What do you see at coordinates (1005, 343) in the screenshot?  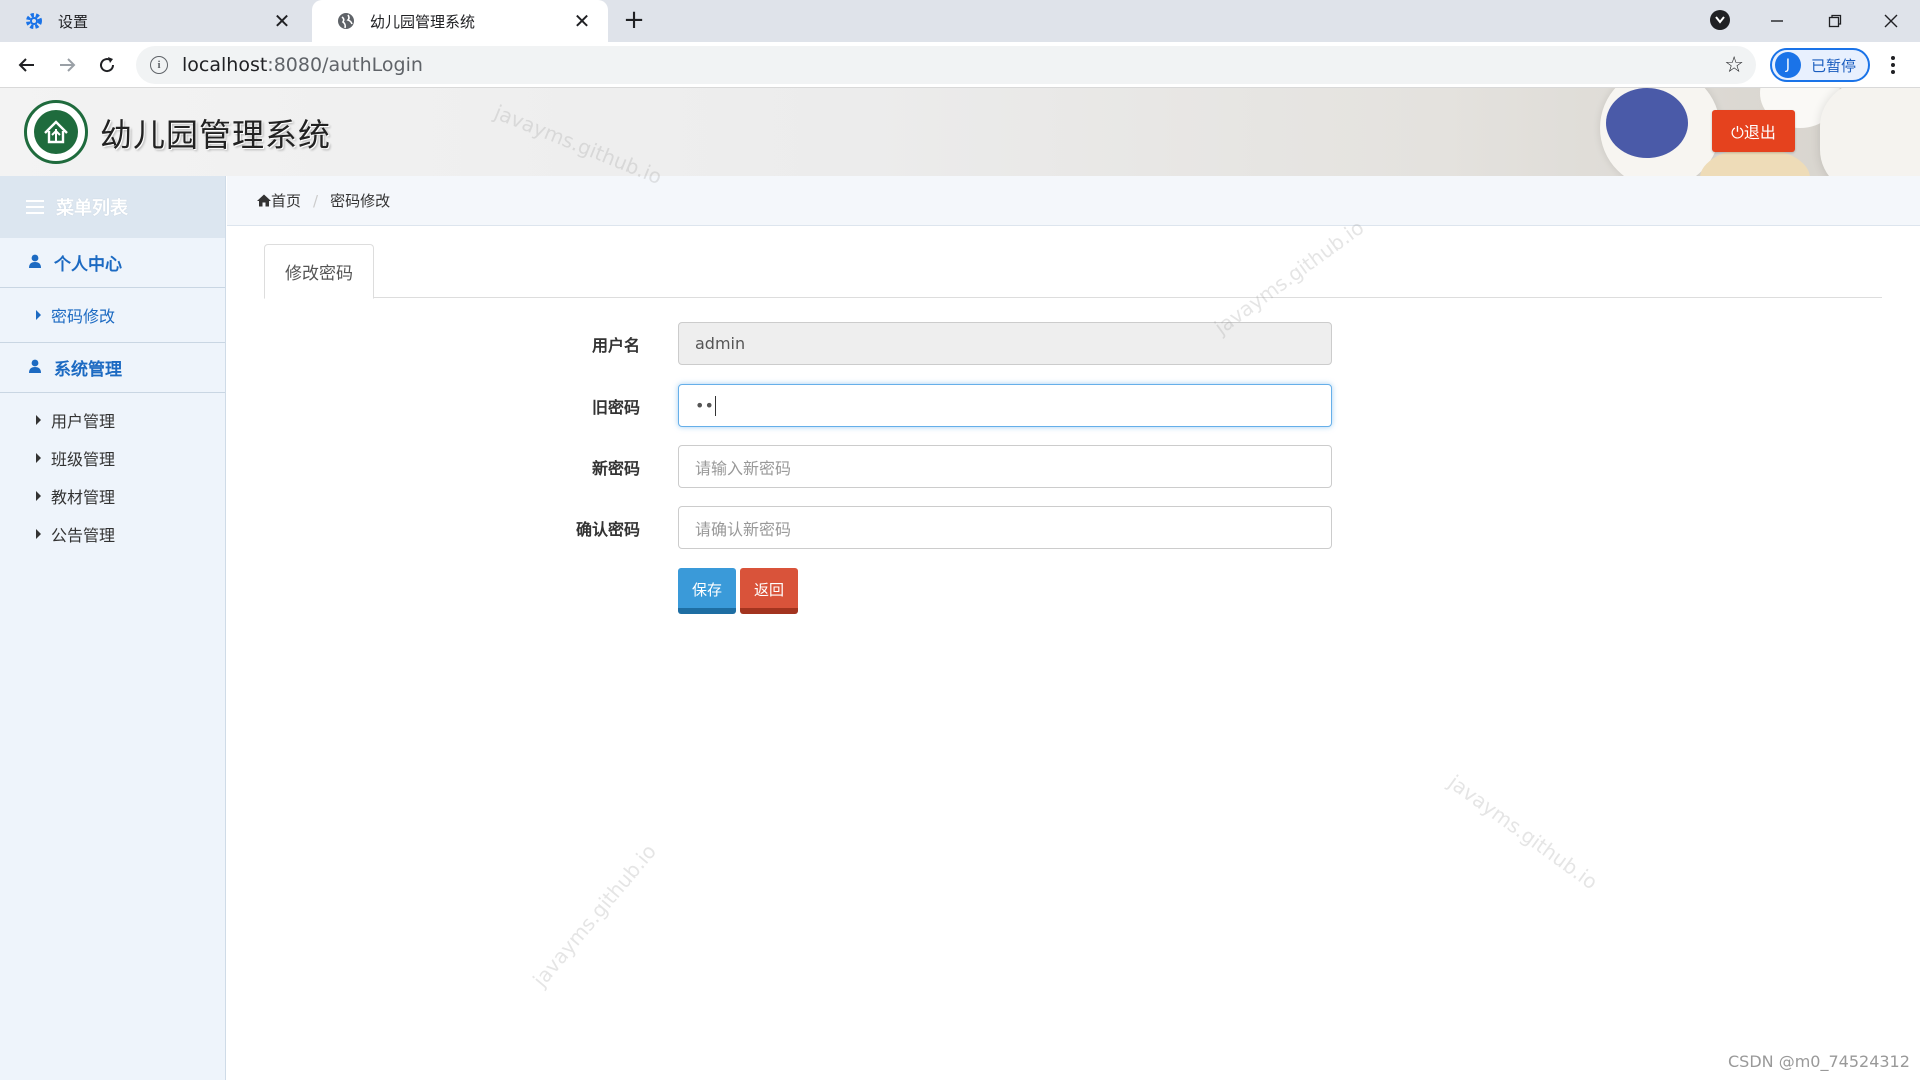 I see `username-field: admin` at bounding box center [1005, 343].